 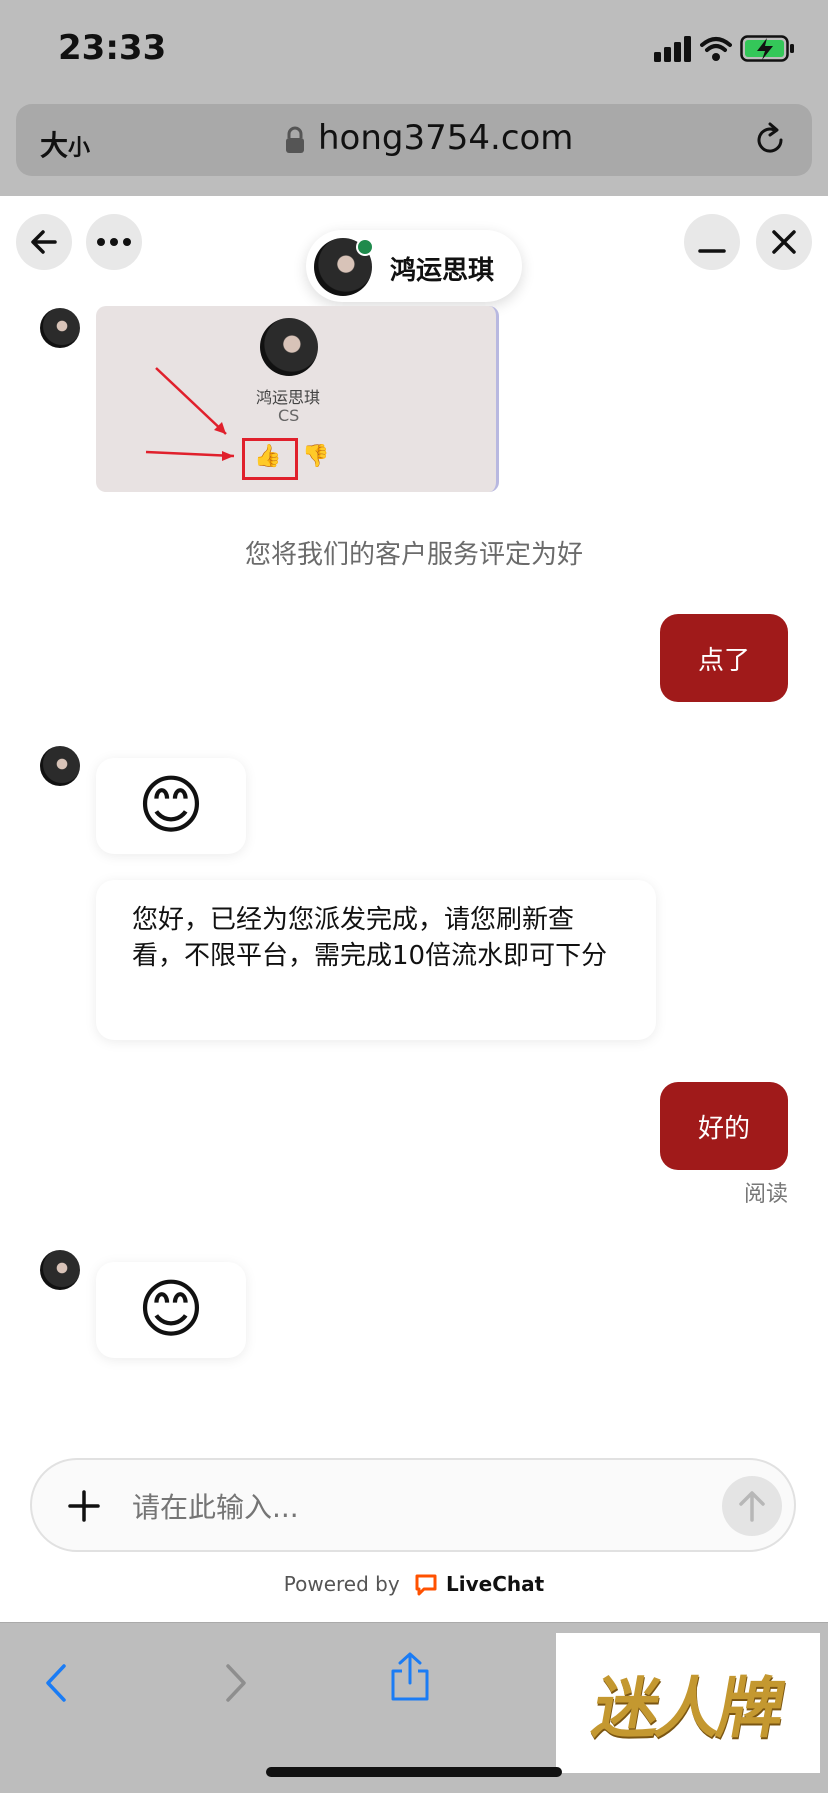 I want to click on watermark-text: 迷人牌, so click(x=687, y=1708).